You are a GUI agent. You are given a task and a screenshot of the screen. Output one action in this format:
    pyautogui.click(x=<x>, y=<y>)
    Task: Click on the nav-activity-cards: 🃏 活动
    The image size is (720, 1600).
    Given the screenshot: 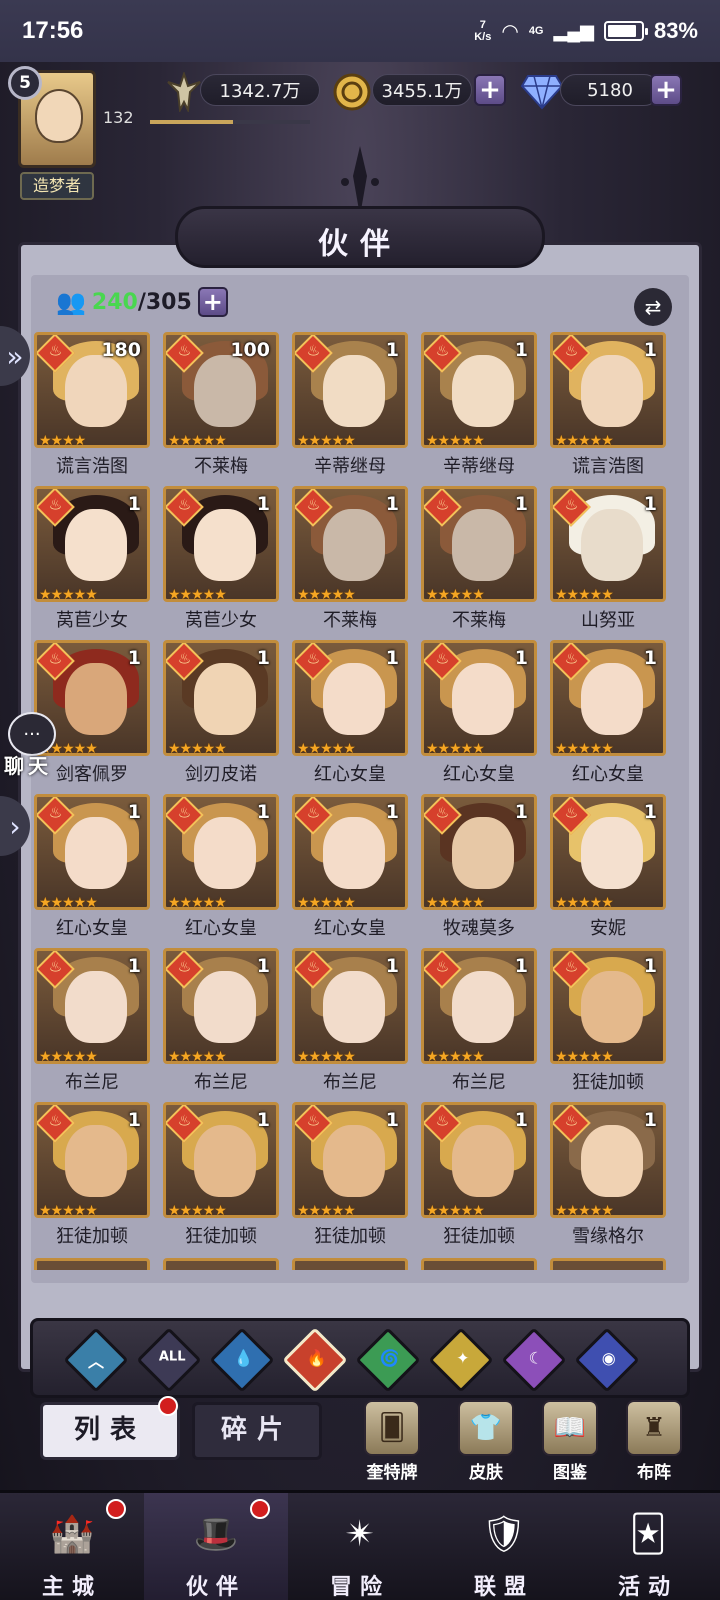 What is the action you would take?
    pyautogui.click(x=648, y=1546)
    